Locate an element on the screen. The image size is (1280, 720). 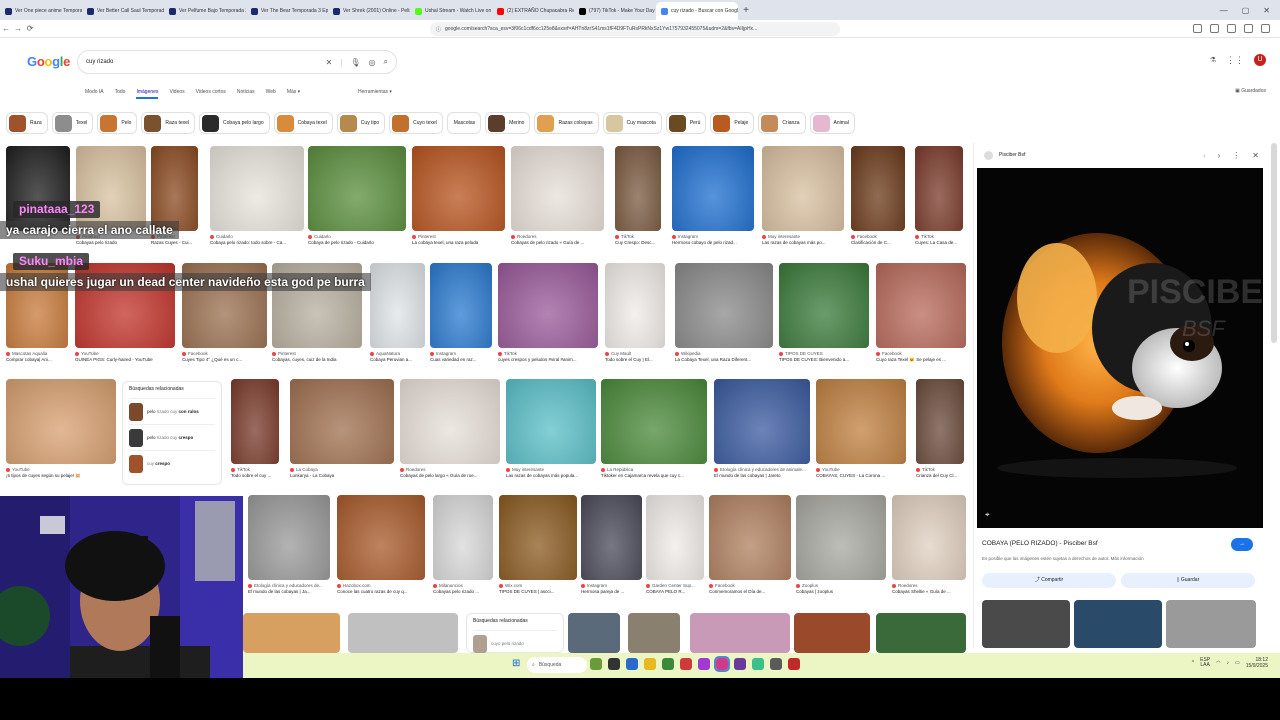
microphone-icon: 🎙 is located at coordinates (355, 62).